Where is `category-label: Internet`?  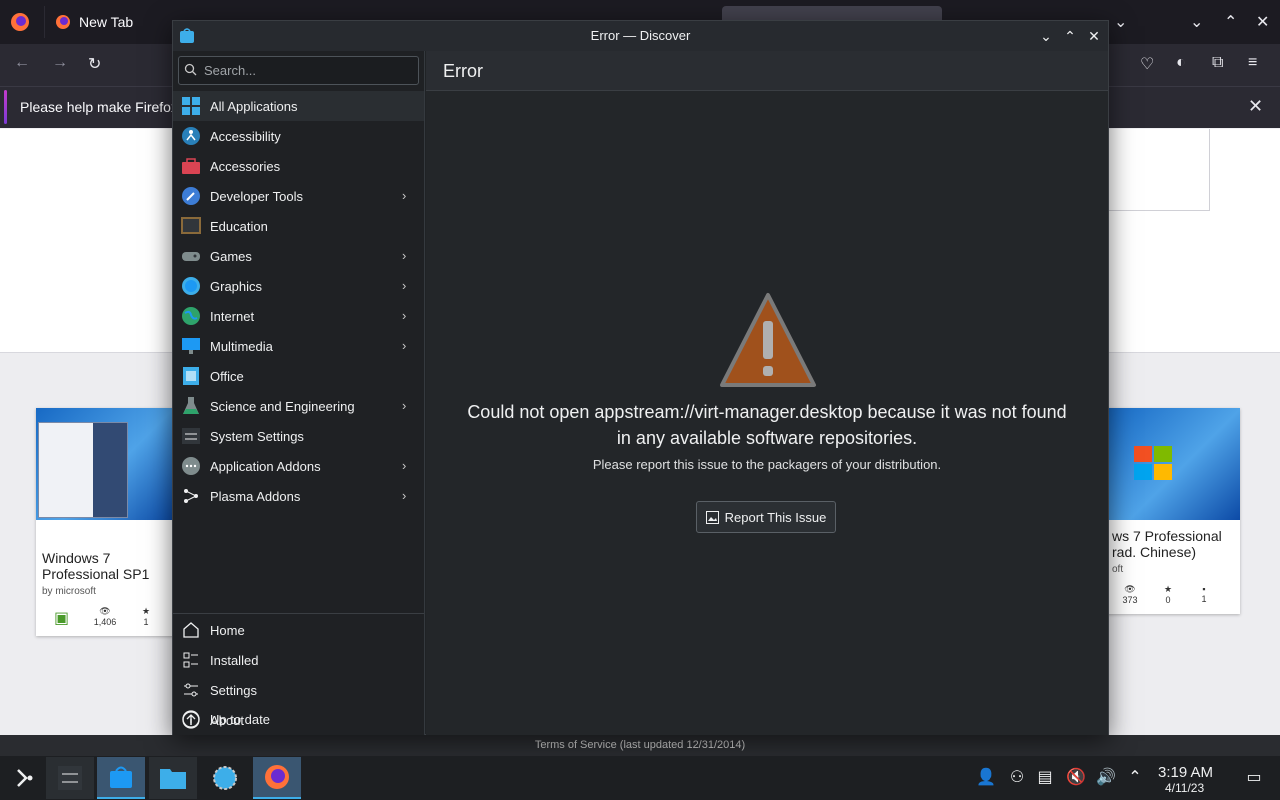
category-label: Internet is located at coordinates (232, 316).